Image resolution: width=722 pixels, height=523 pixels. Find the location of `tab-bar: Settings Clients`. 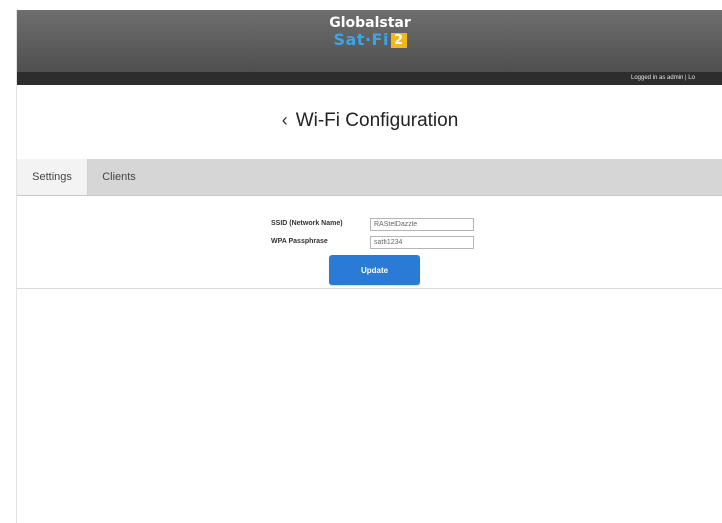

tab-bar: Settings Clients is located at coordinates (369, 177).